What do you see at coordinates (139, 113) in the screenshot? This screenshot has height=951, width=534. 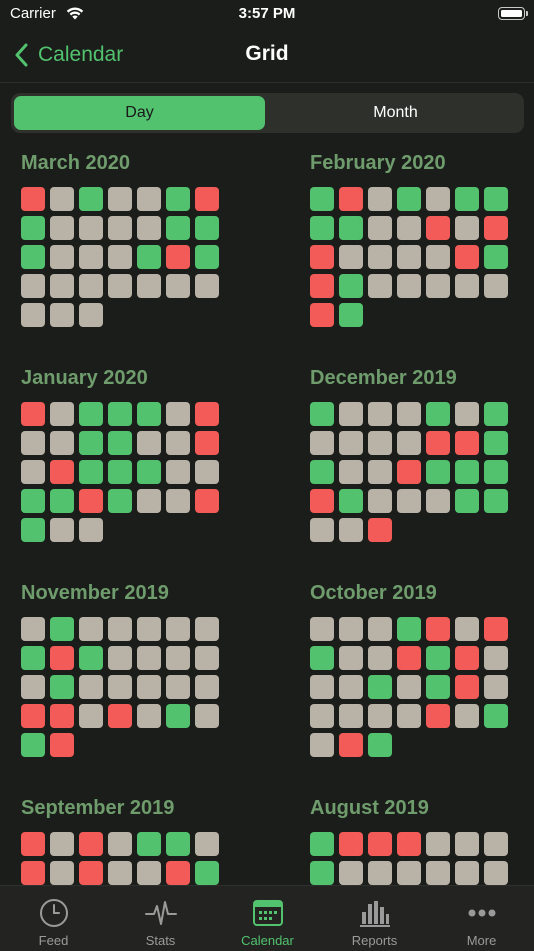 I see `segment-day: Day` at bounding box center [139, 113].